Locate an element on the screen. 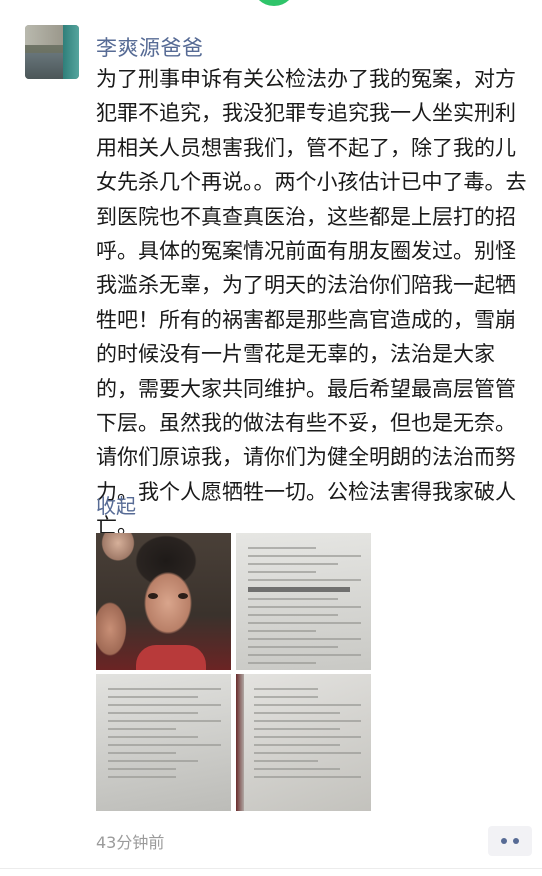 This screenshot has height=876, width=542. divider is located at coordinates (271, 868).